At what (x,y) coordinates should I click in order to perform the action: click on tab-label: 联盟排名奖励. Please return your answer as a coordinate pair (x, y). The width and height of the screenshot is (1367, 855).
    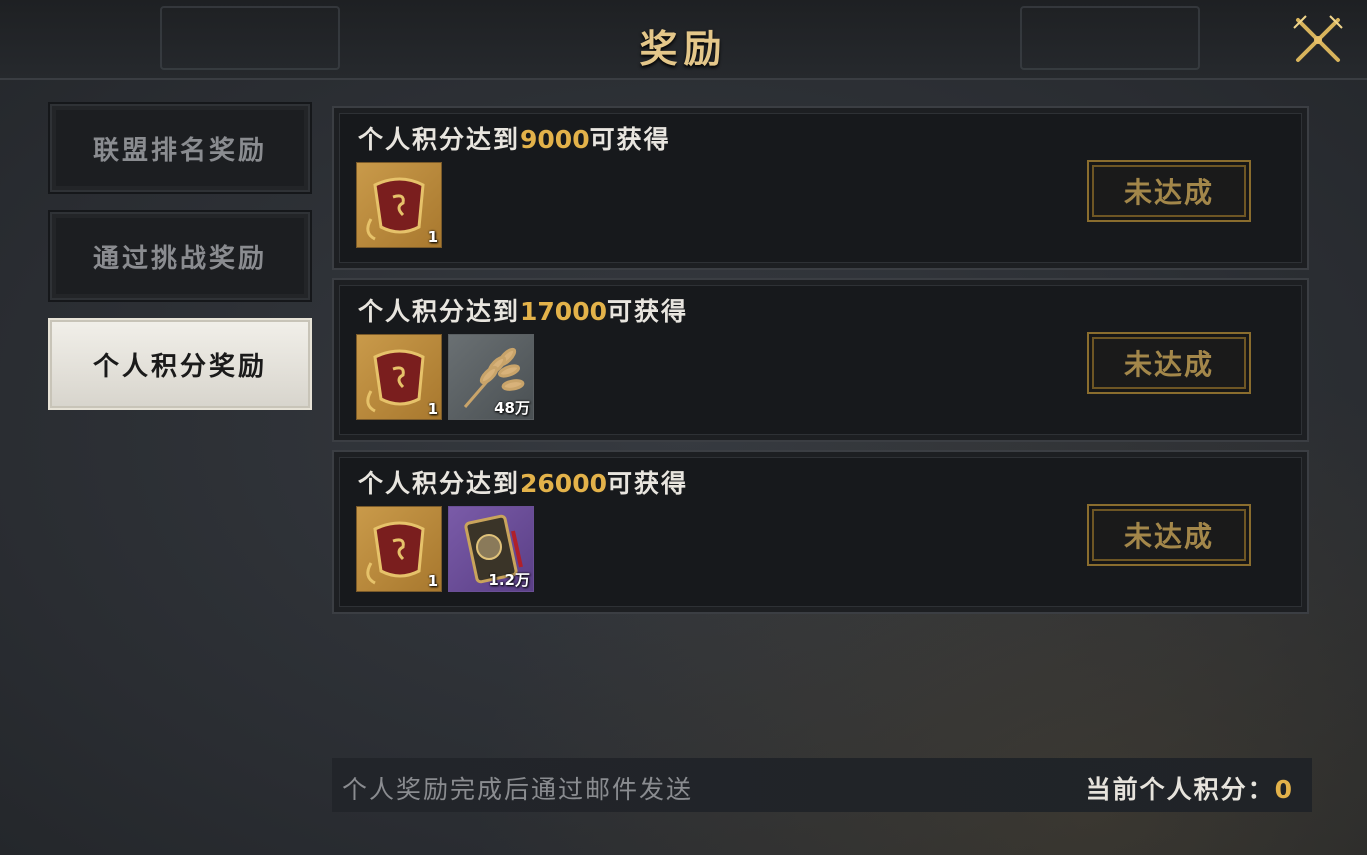
    Looking at the image, I should click on (179, 150).